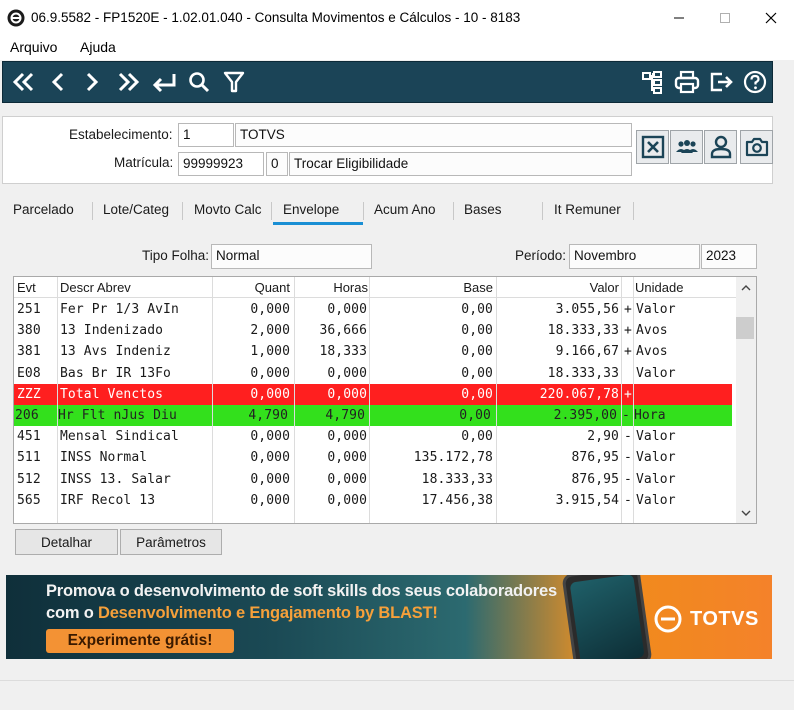  Describe the element at coordinates (115, 352) in the screenshot. I see `cell-descr: 13 Avs Indeniz` at that location.